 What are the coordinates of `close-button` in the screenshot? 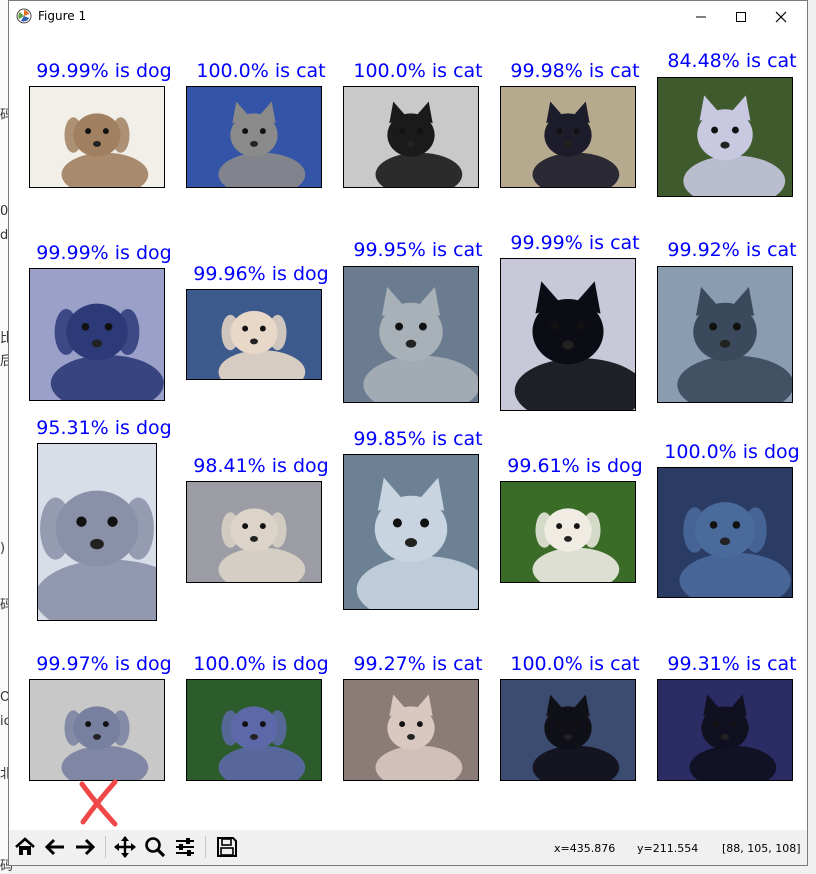 It's located at (781, 16).